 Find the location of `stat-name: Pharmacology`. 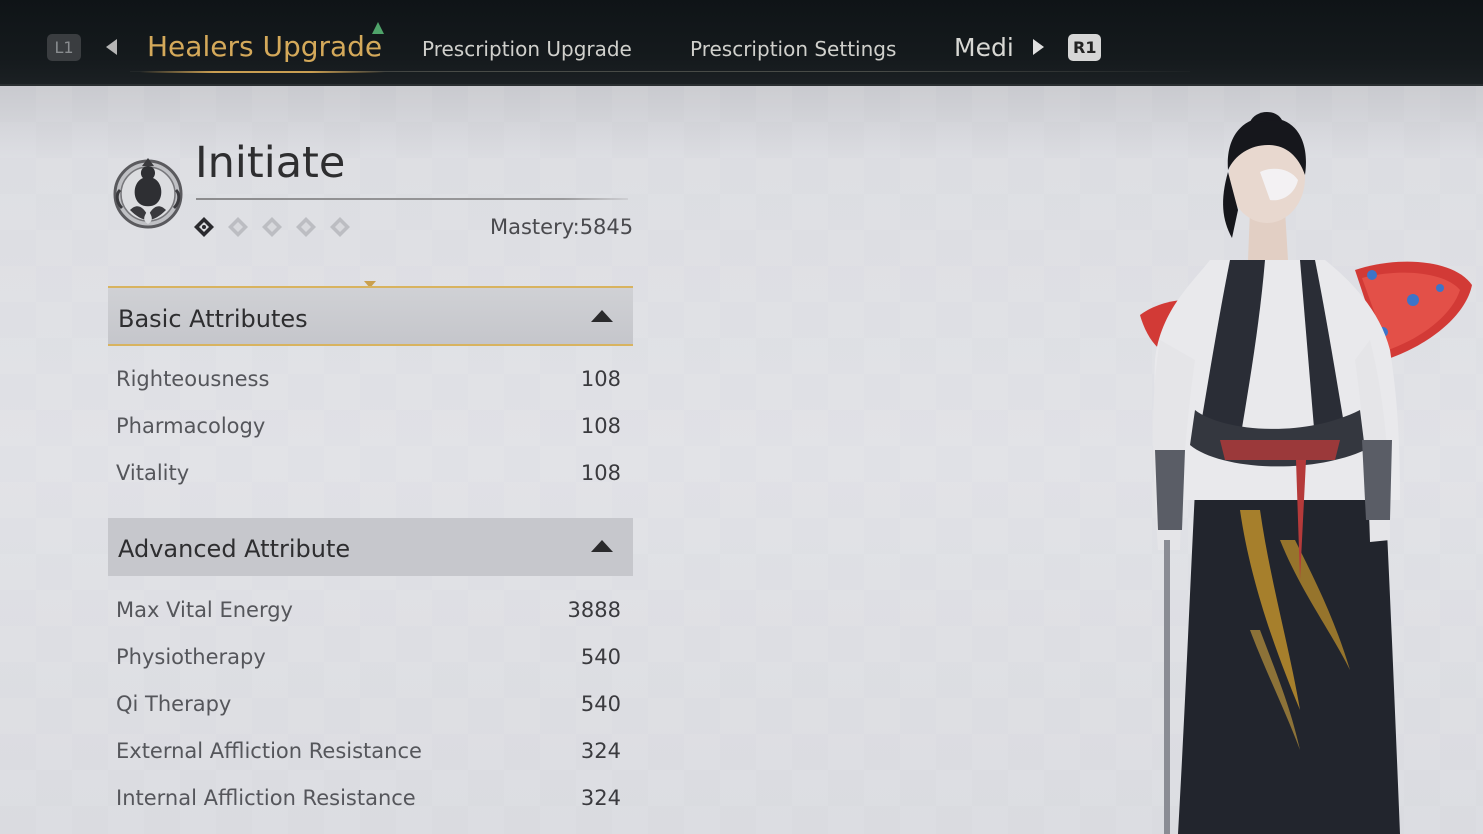

stat-name: Pharmacology is located at coordinates (191, 426).